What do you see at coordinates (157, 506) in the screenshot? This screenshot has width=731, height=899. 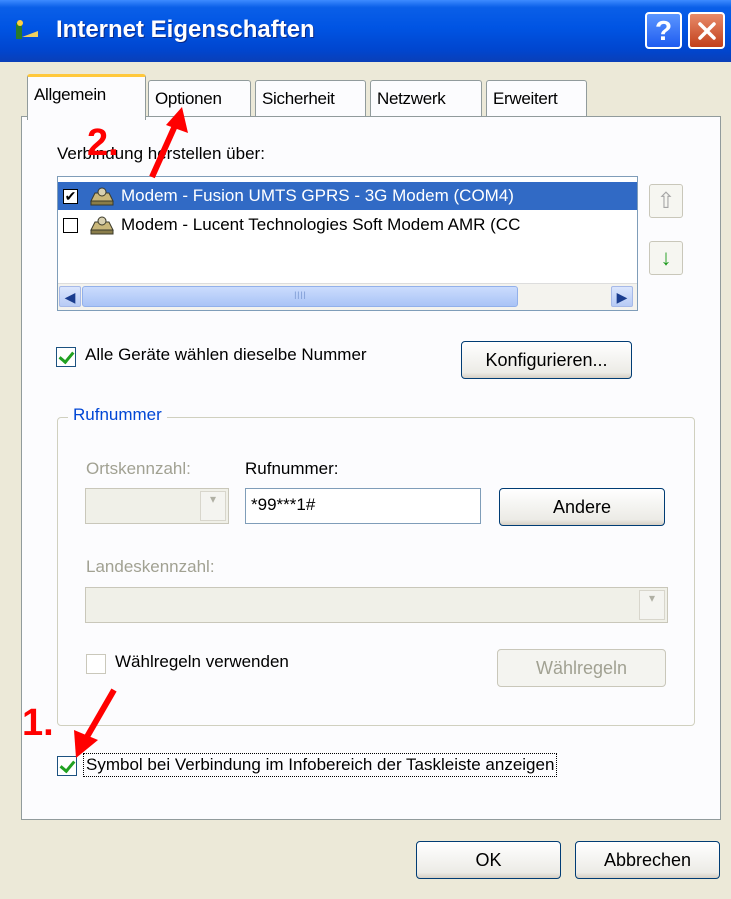 I see `area-code-select: ▾` at bounding box center [157, 506].